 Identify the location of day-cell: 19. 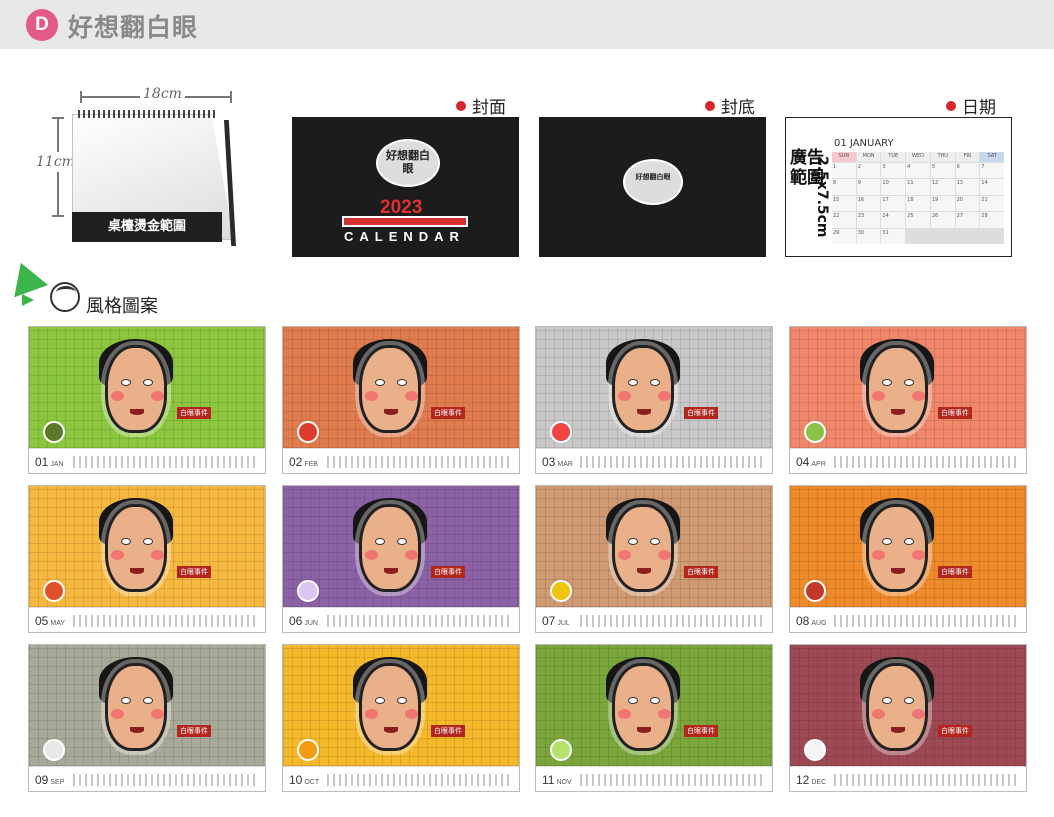
(942, 203).